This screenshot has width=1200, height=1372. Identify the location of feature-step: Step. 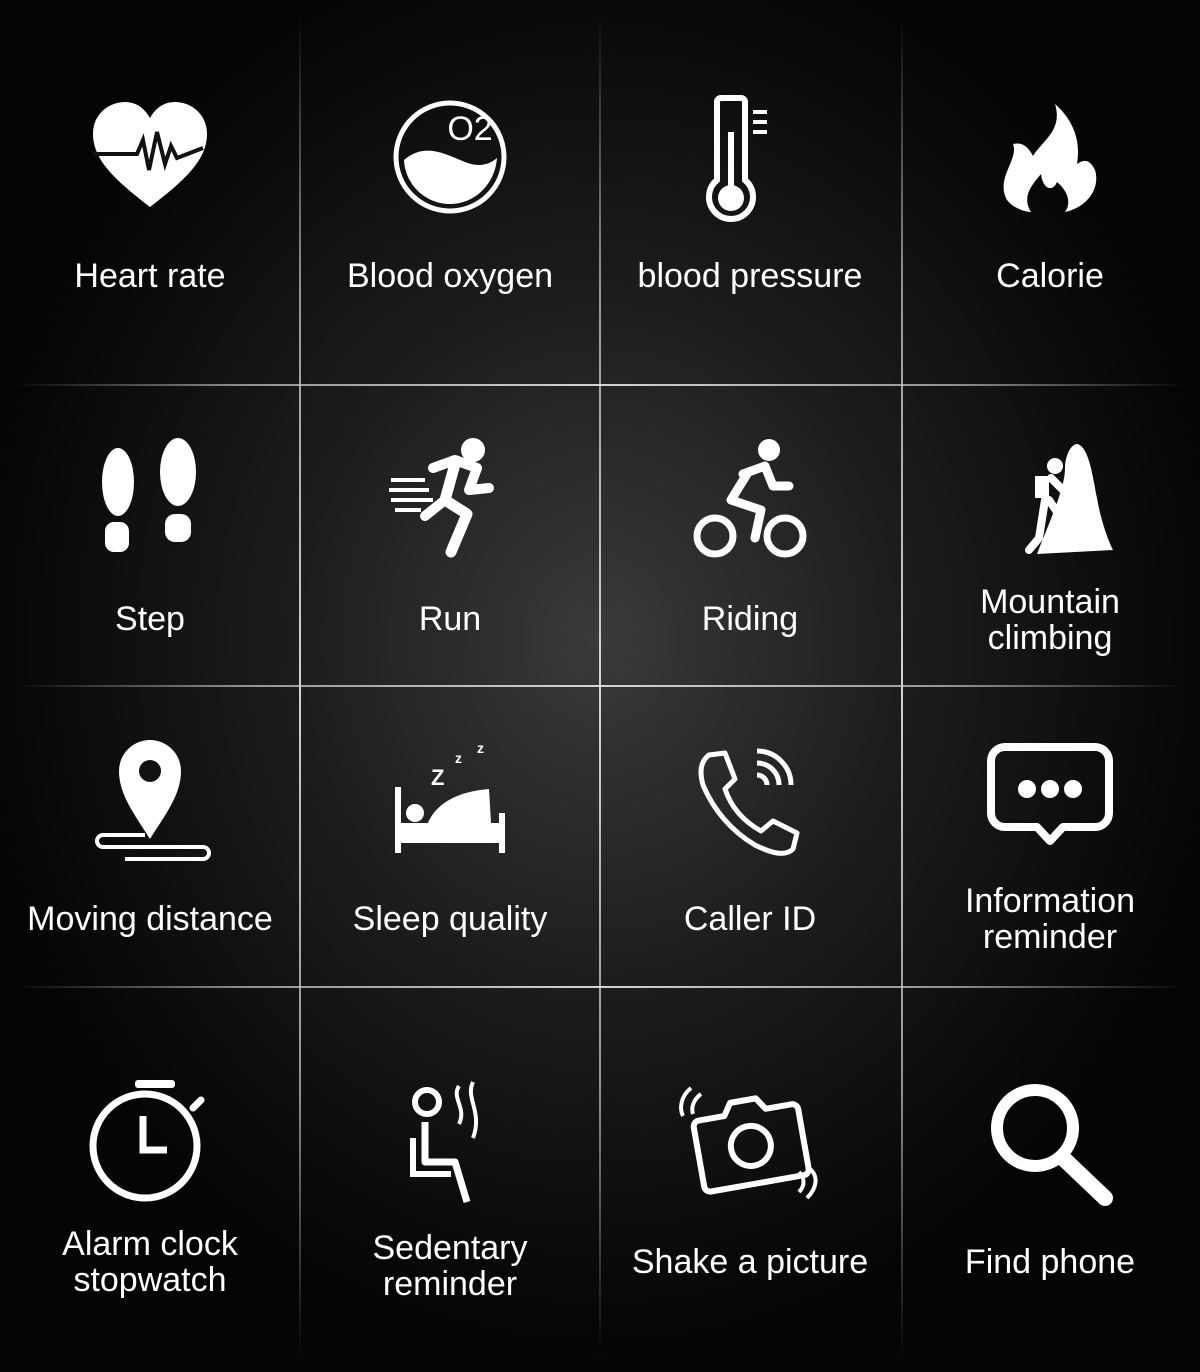
(150, 536).